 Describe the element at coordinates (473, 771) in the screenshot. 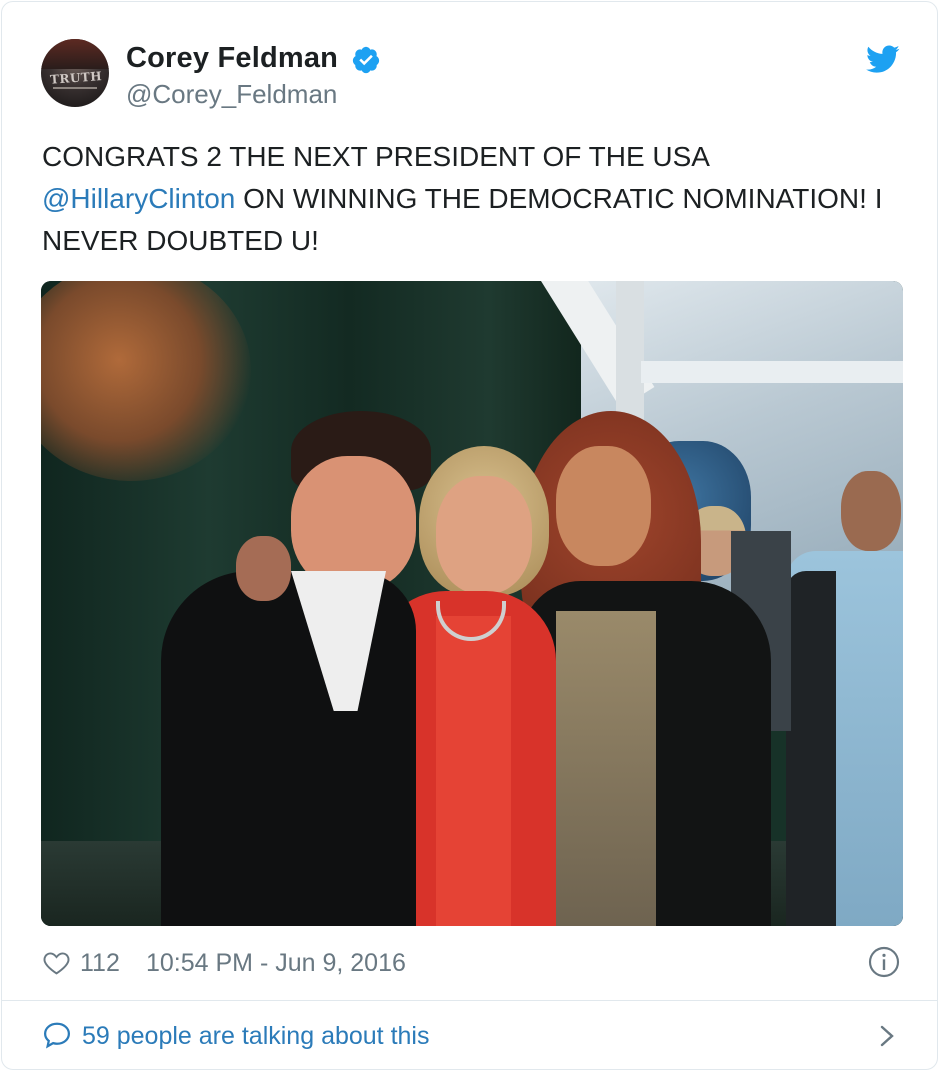

I see `photo-center-top` at that location.